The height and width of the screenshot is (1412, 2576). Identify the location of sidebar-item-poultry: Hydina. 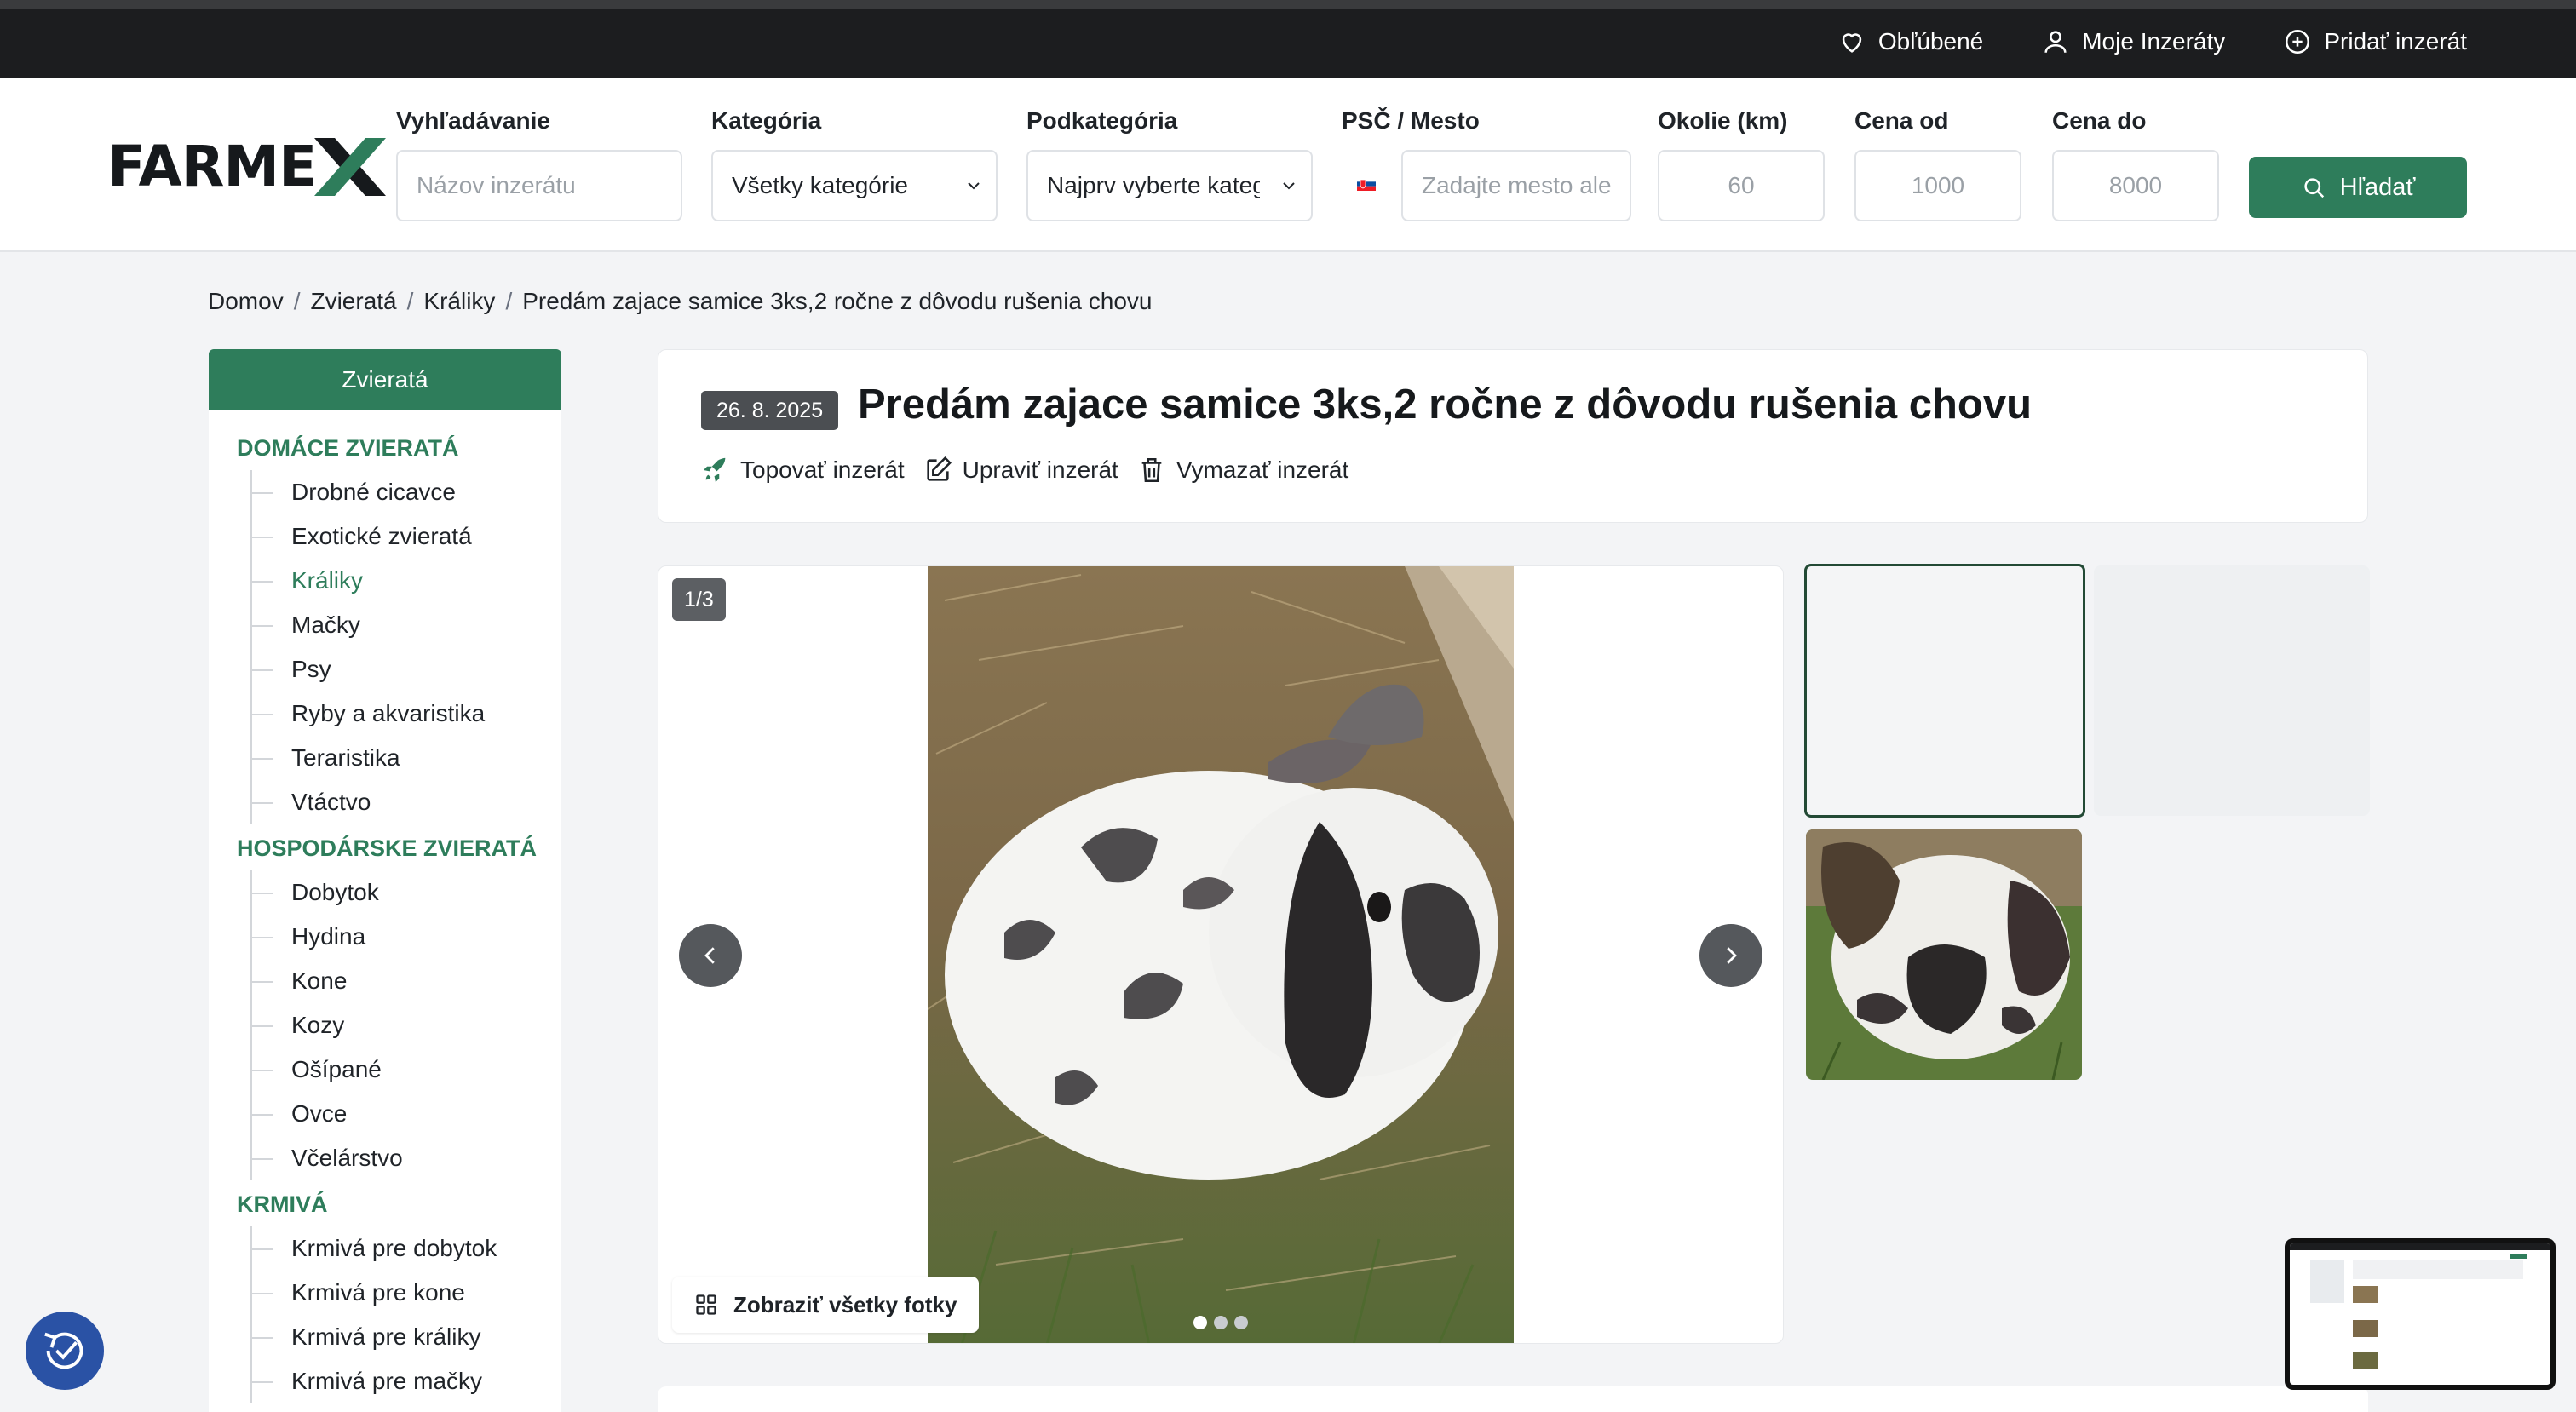
(399, 937).